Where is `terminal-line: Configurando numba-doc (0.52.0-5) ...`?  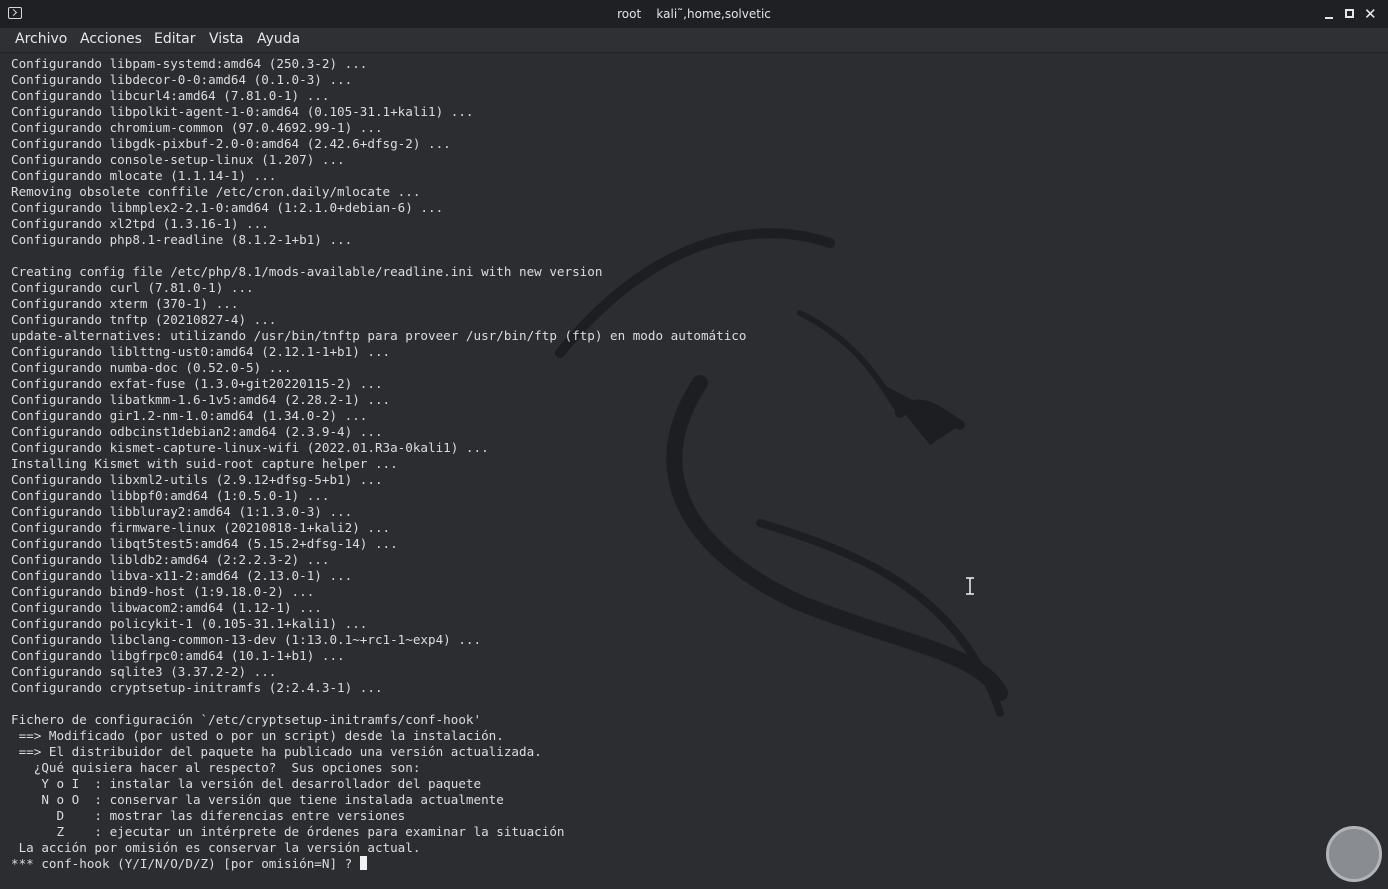 terminal-line: Configurando numba-doc (0.52.0-5) ... is located at coordinates (151, 367).